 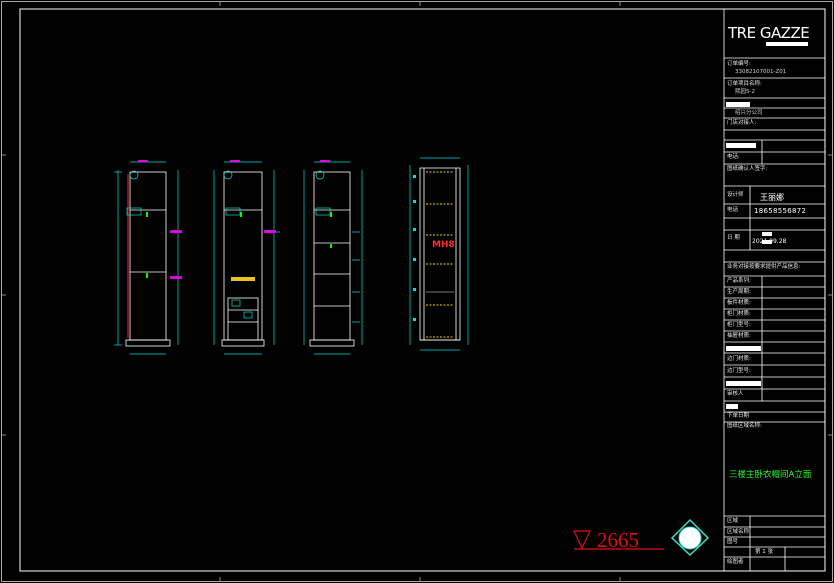 I want to click on brand-logo-sub-icon, so click(x=787, y=44).